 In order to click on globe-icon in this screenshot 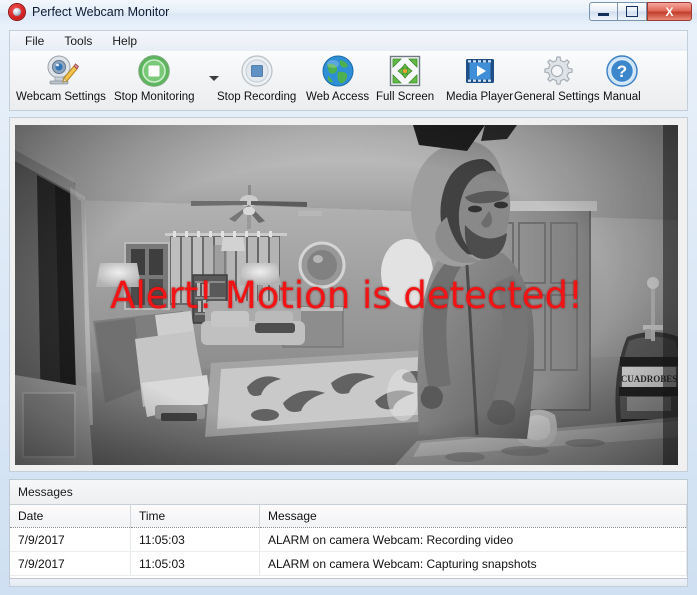, I will do `click(338, 71)`.